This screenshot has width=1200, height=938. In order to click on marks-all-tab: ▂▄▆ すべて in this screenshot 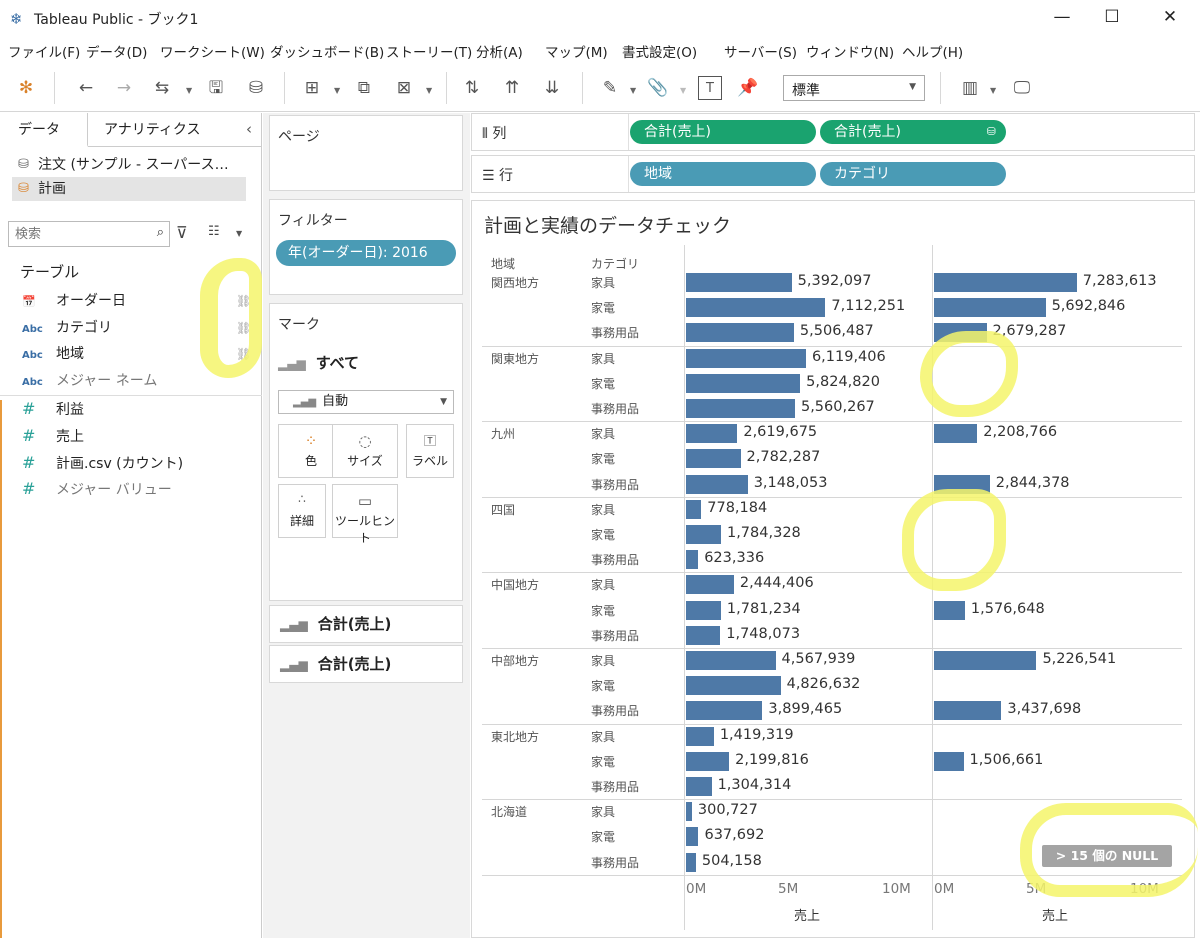, I will do `click(318, 362)`.